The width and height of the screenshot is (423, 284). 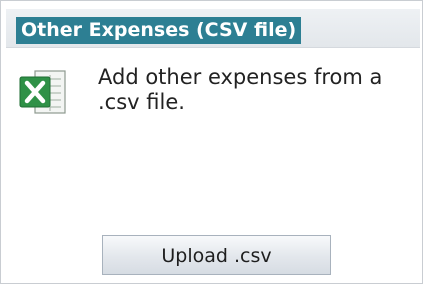 I want to click on excel-icon, so click(x=43, y=92).